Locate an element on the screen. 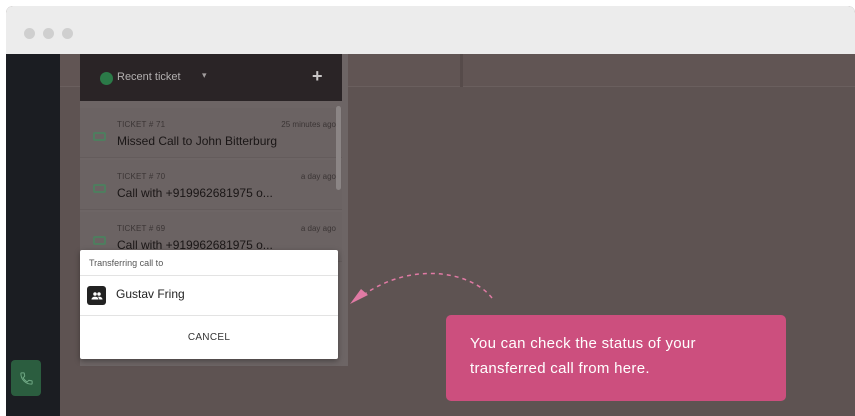 The width and height of the screenshot is (855, 416). chevron-down-icon: ▾ is located at coordinates (204, 75).